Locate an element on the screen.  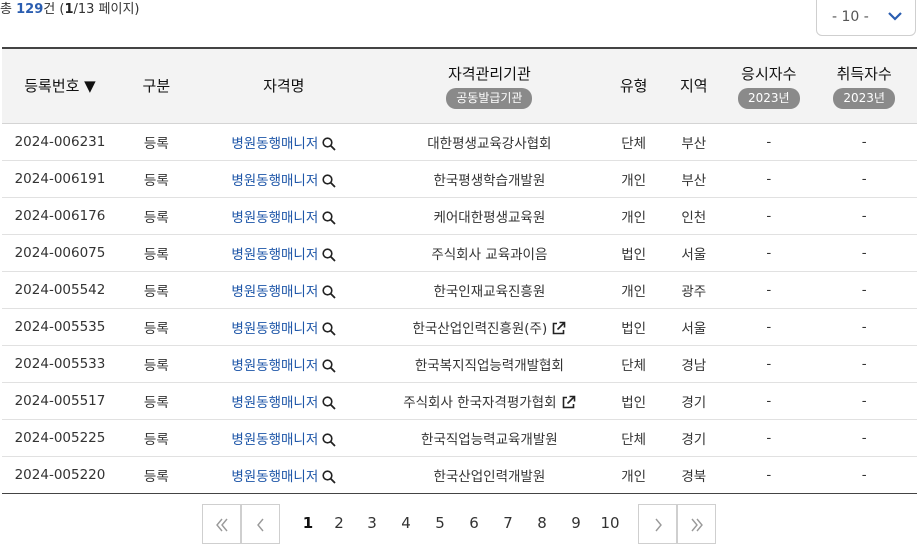
org-cell: 대한평생교육강사협회 is located at coordinates (489, 142).